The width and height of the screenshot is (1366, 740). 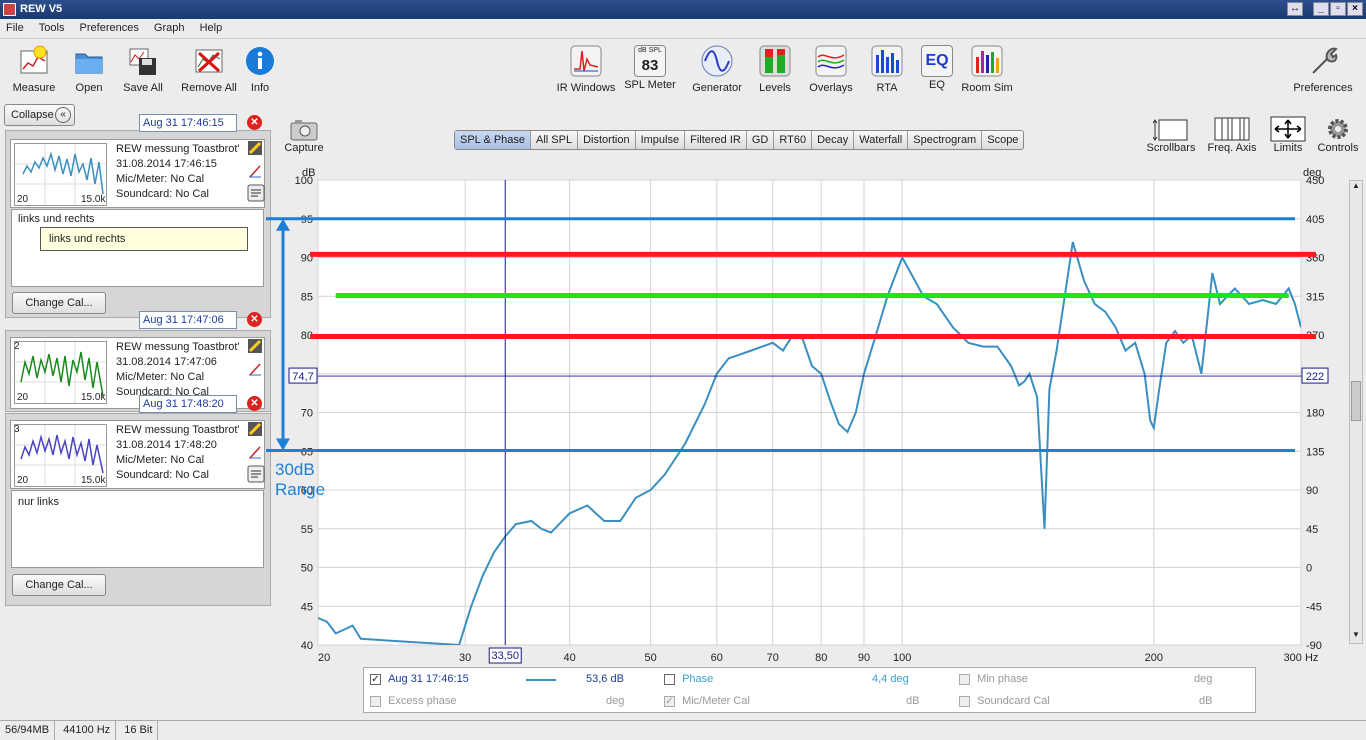 I want to click on limits-button: Limits, so click(x=1288, y=135).